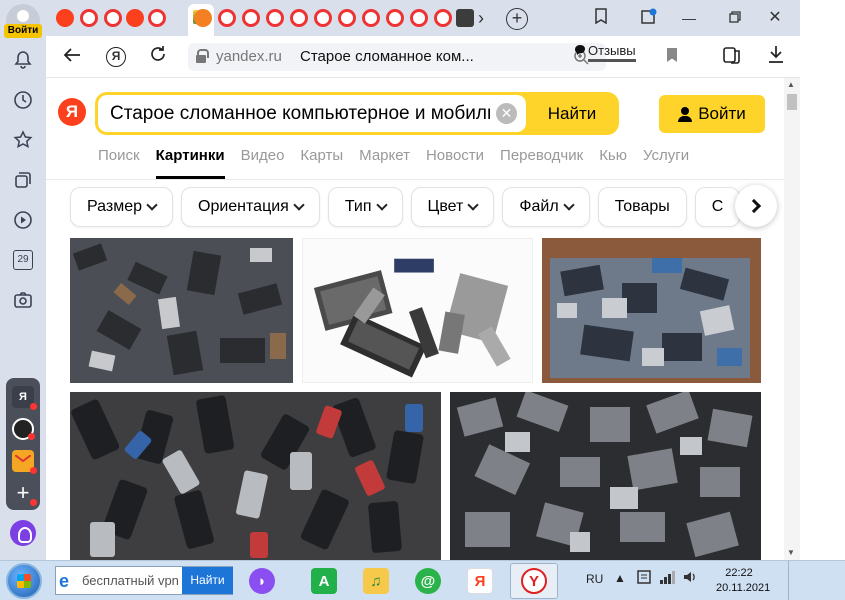 The width and height of the screenshot is (845, 600). Describe the element at coordinates (23, 60) in the screenshot. I see `bell-icon` at that location.